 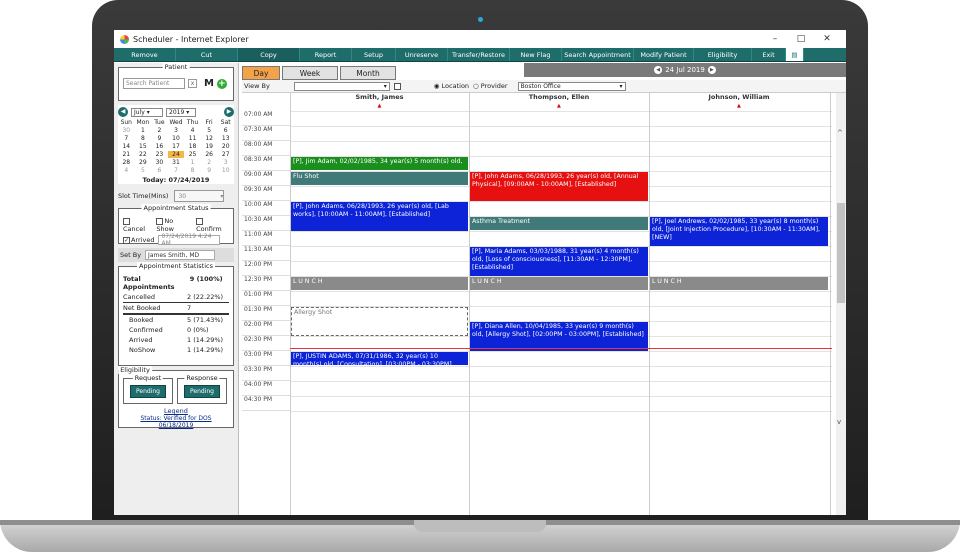 I want to click on scroll-up-icon: ^, so click(x=840, y=133).